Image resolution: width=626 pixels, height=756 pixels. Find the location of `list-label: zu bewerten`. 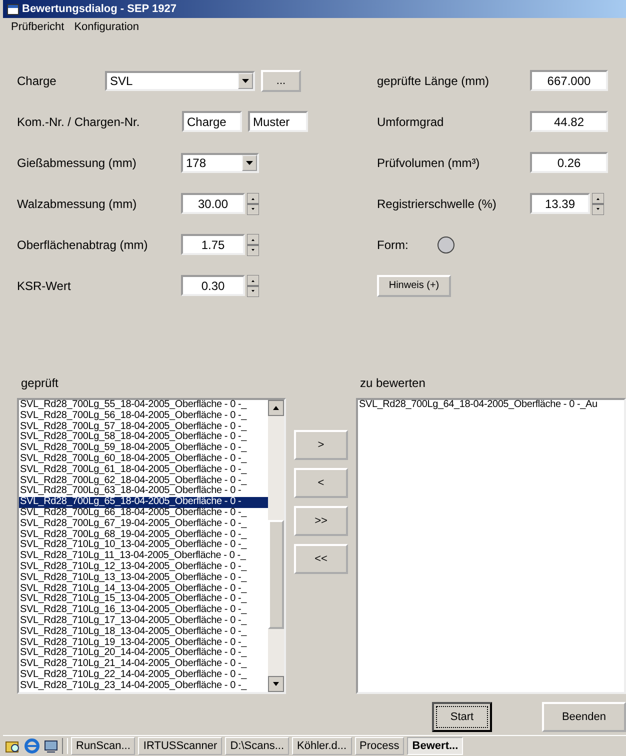

list-label: zu bewerten is located at coordinates (392, 384).